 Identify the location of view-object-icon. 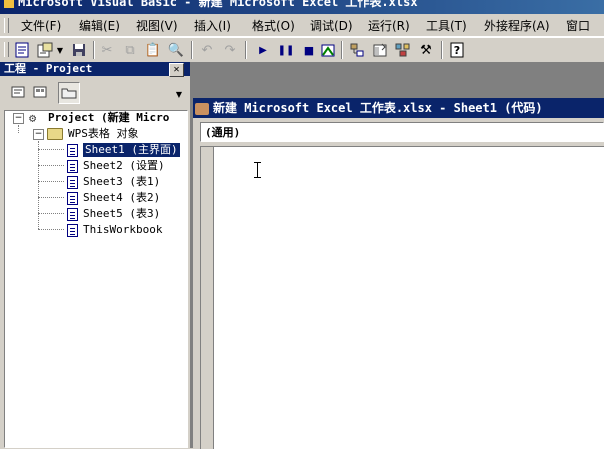
(40, 92).